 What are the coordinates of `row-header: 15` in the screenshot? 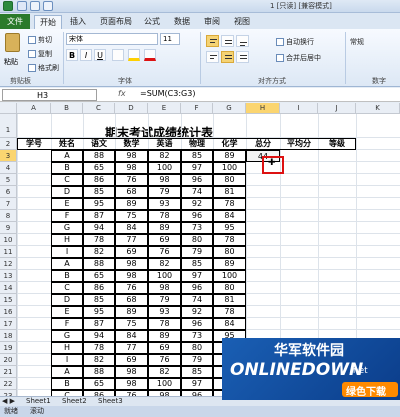 It's located at (8, 300).